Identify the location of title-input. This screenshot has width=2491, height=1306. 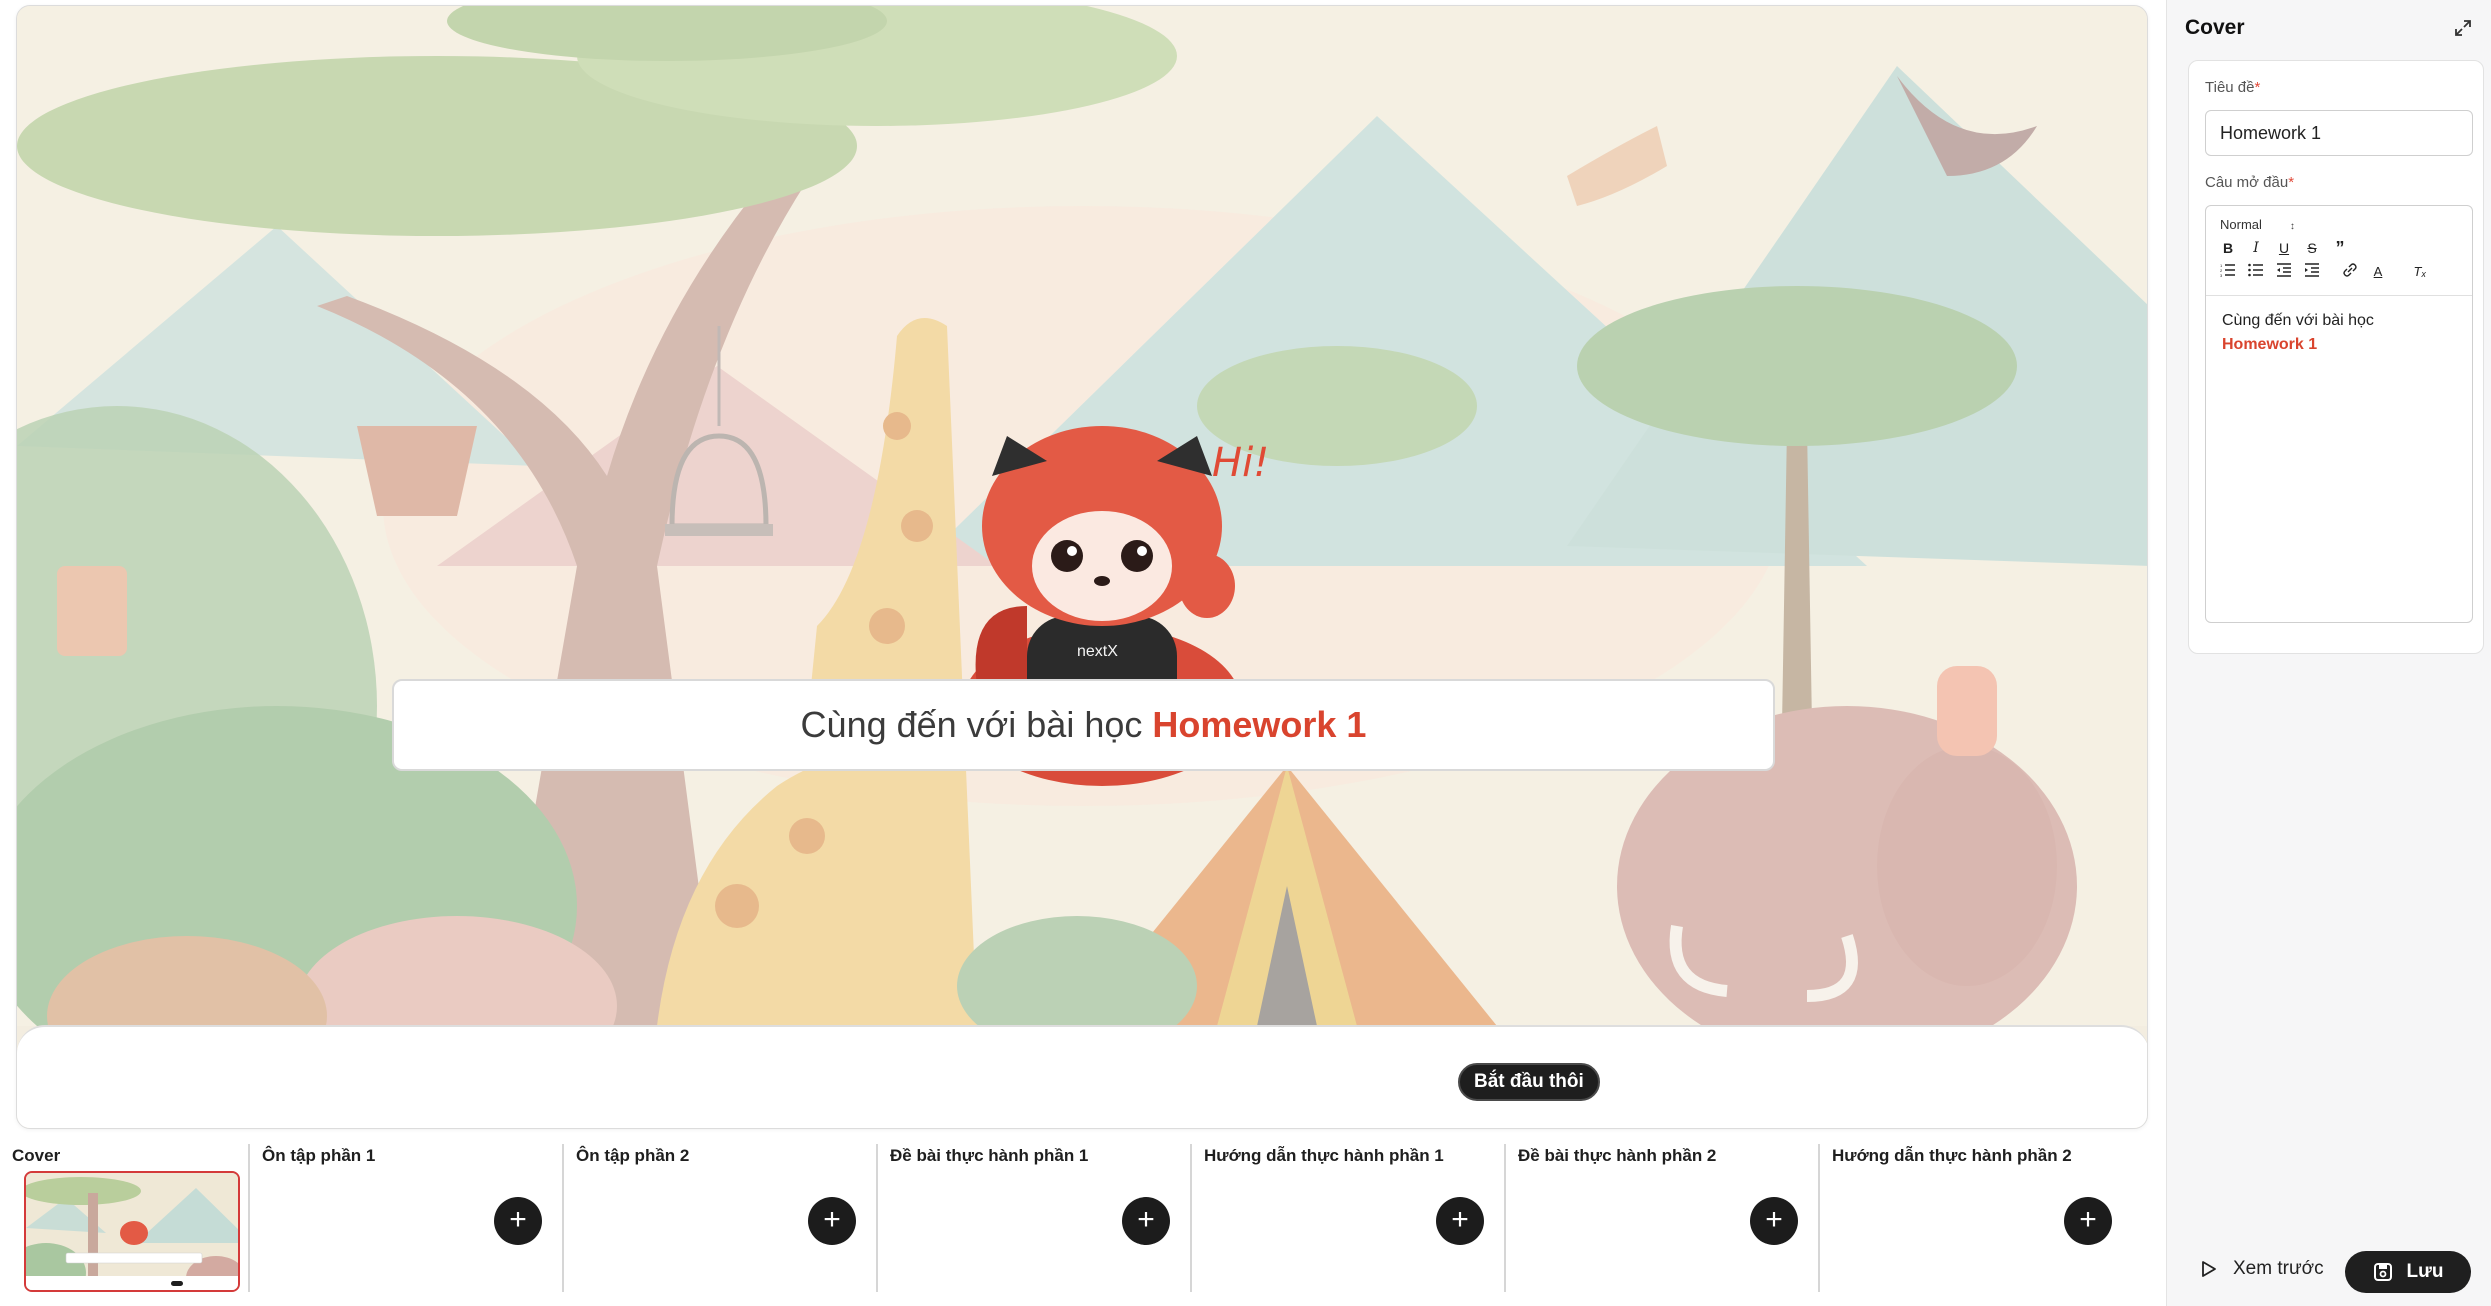
(2339, 133).